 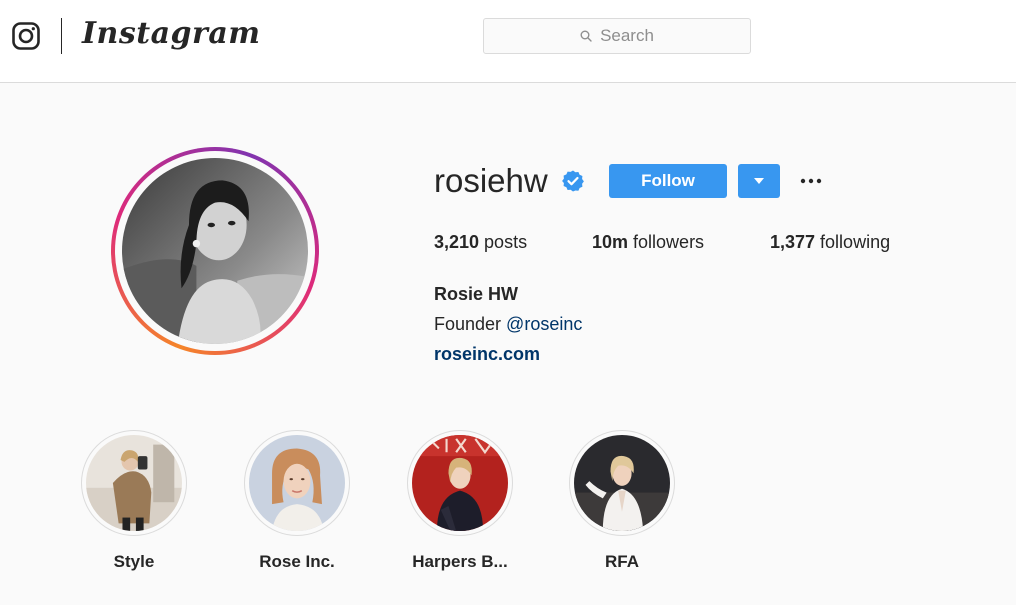 I want to click on profile-bio: Founder @roseinc, so click(x=508, y=324).